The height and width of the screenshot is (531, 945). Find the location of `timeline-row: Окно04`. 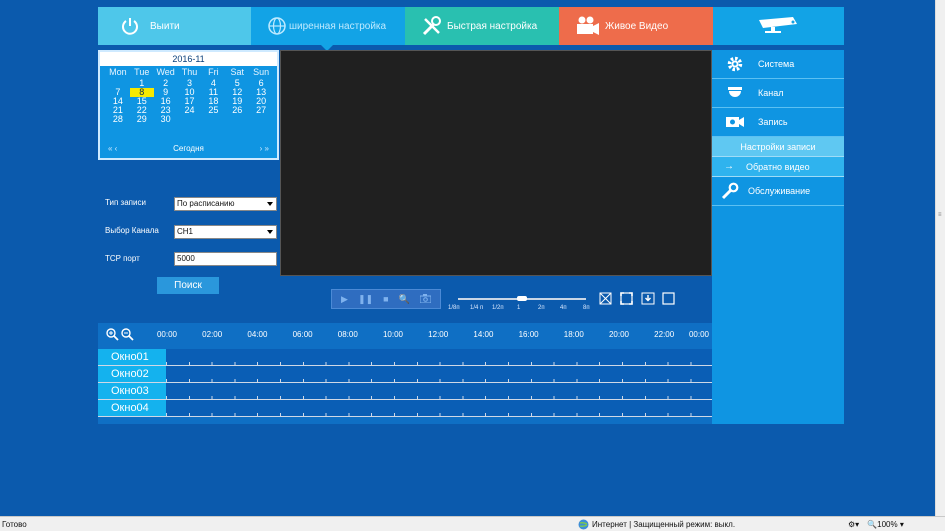

timeline-row: Окно04 is located at coordinates (405, 408).